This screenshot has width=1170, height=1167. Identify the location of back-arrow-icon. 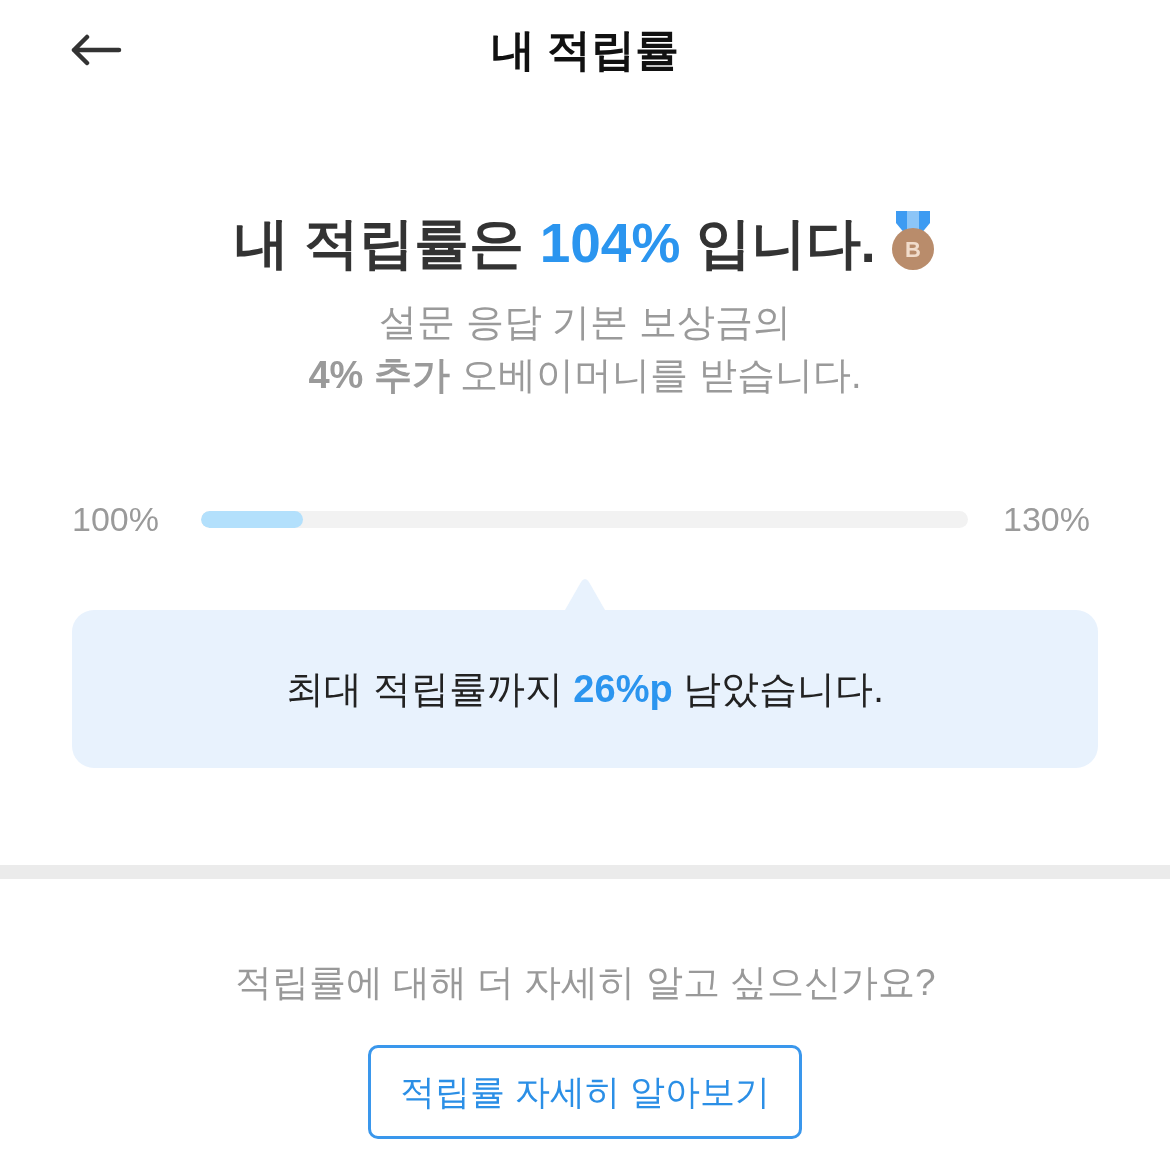
(96, 50).